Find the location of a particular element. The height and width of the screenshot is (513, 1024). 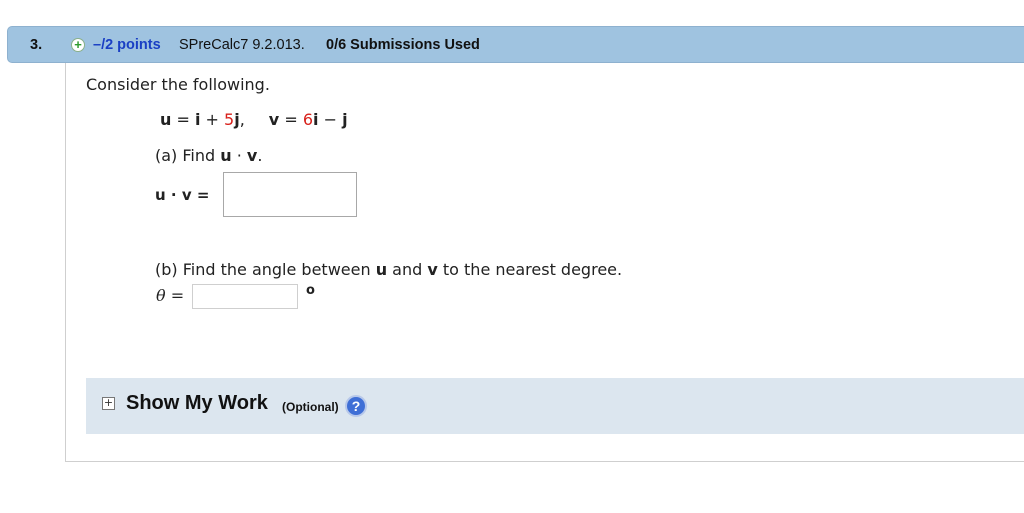

answer-a-input is located at coordinates (290, 194).